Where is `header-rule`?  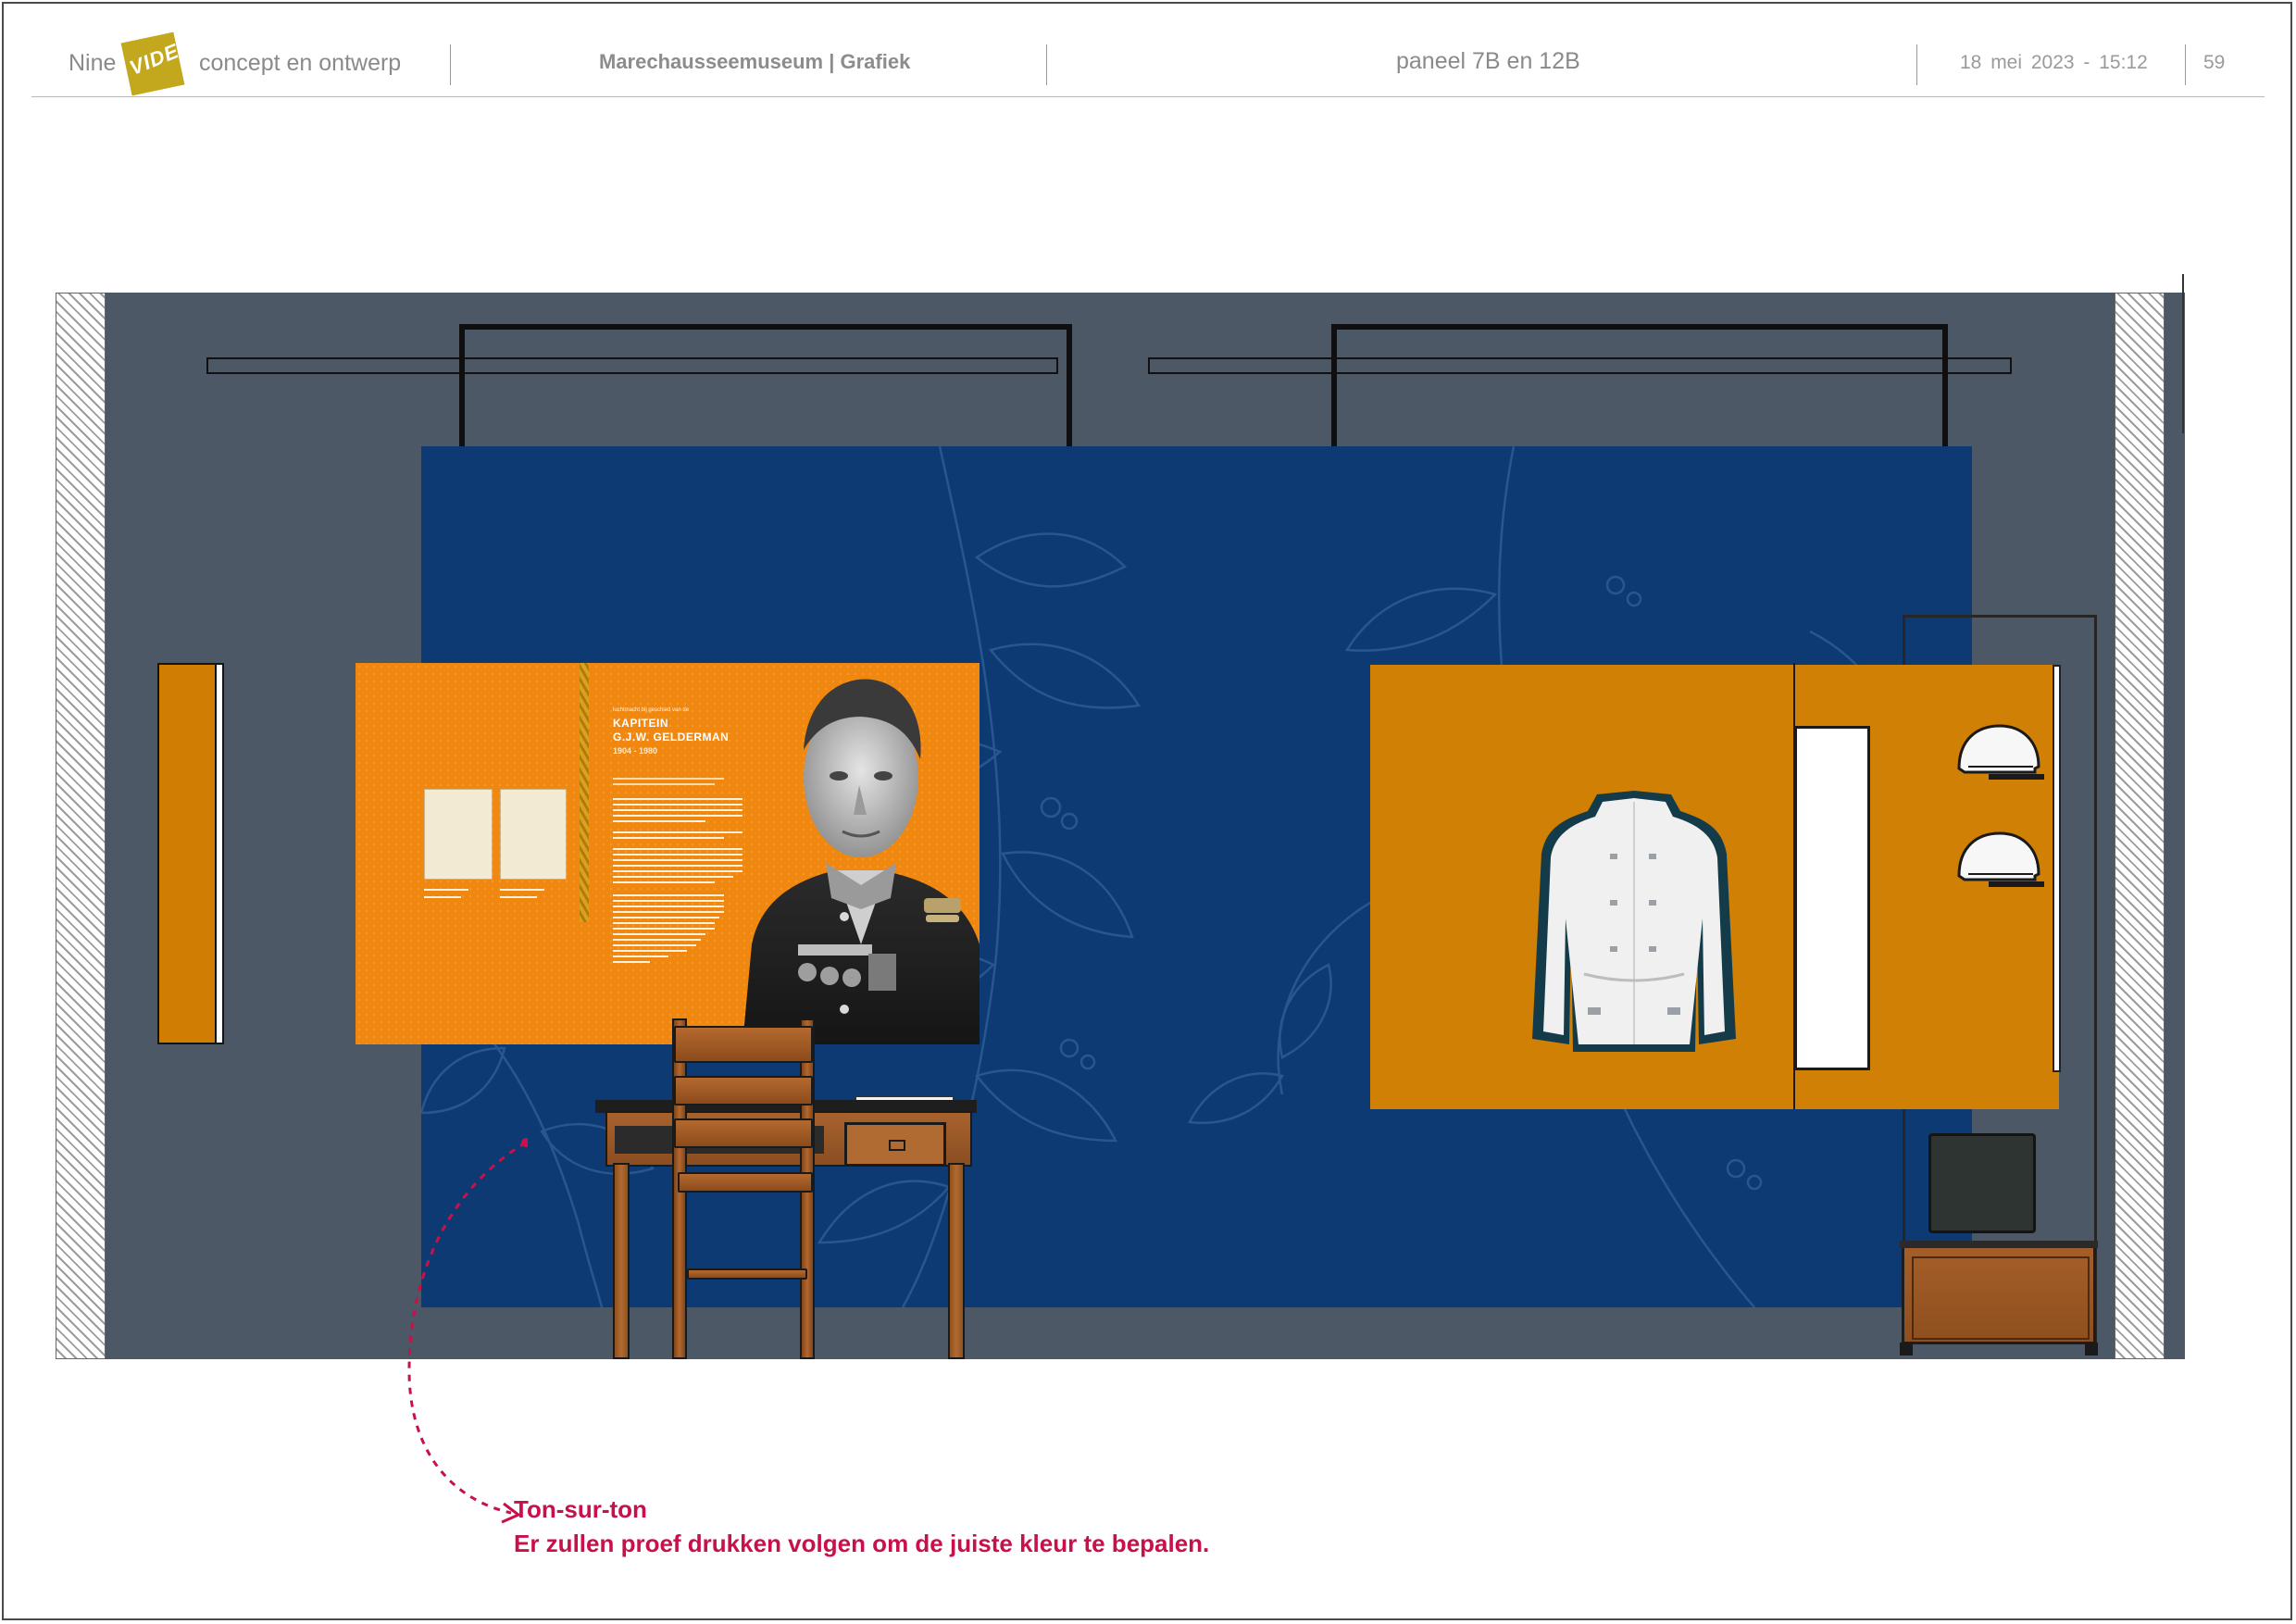
header-rule is located at coordinates (1148, 96).